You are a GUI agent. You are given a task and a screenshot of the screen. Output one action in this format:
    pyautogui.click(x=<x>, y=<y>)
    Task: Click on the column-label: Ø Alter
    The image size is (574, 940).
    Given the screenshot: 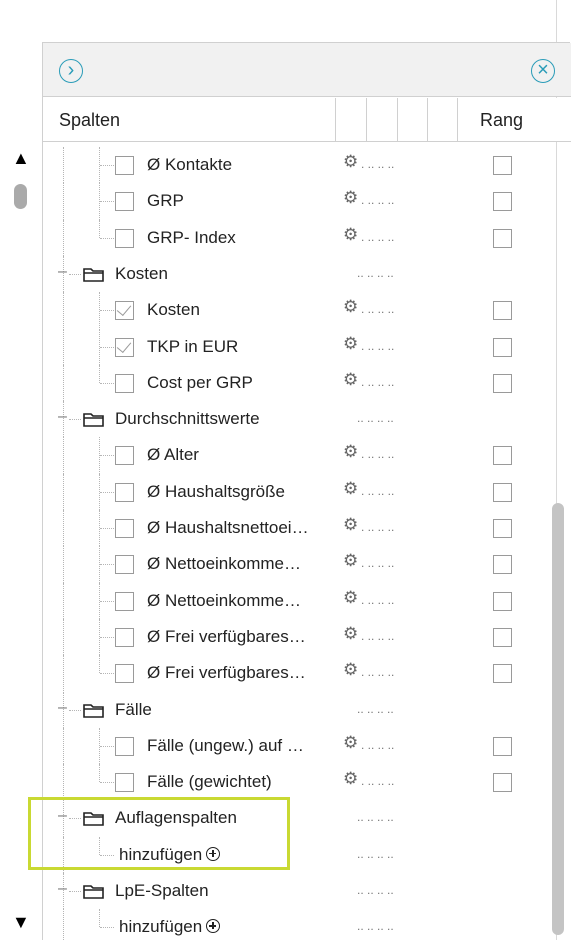 What is the action you would take?
    pyautogui.click(x=173, y=455)
    